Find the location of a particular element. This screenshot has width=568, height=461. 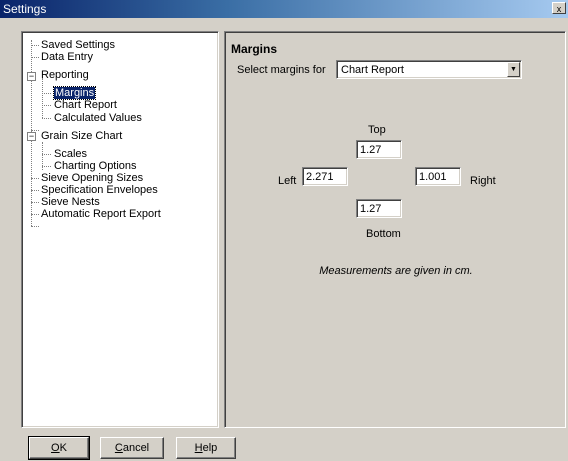

bottom-label: Bottom is located at coordinates (383, 234).